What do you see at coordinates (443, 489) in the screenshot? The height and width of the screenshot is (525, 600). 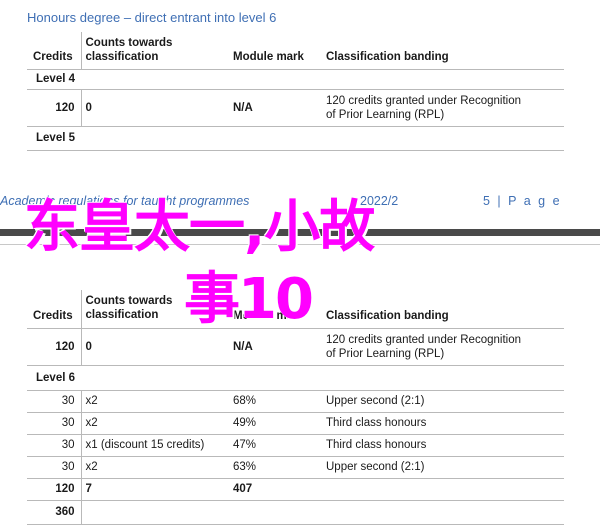 I see `total-banding` at bounding box center [443, 489].